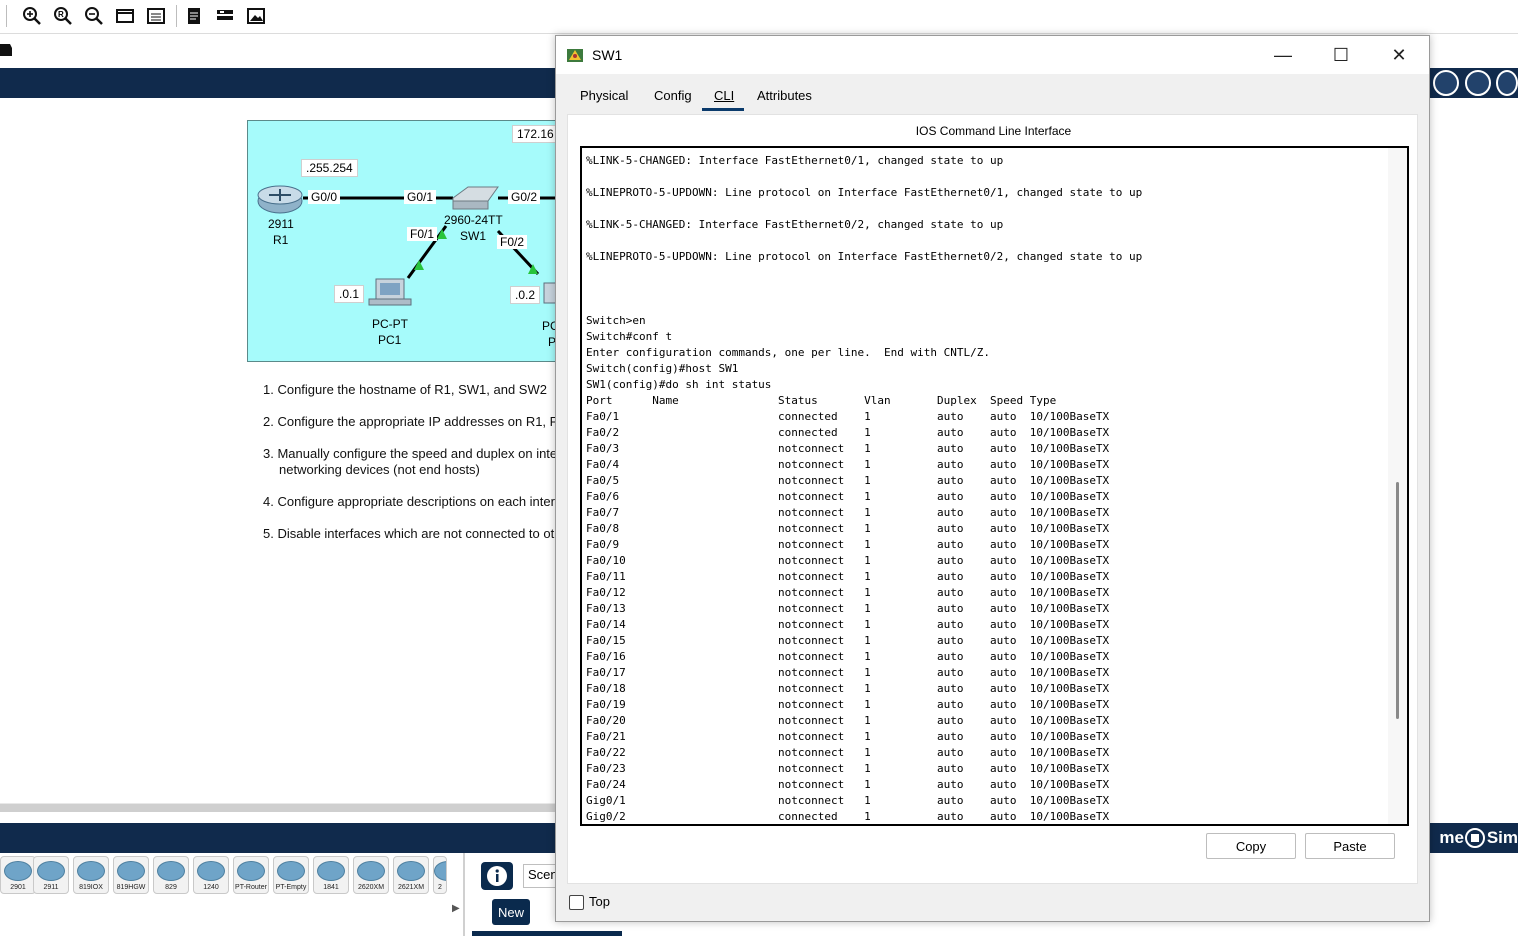 The width and height of the screenshot is (1518, 936). I want to click on r1-name-label: R1, so click(281, 240).